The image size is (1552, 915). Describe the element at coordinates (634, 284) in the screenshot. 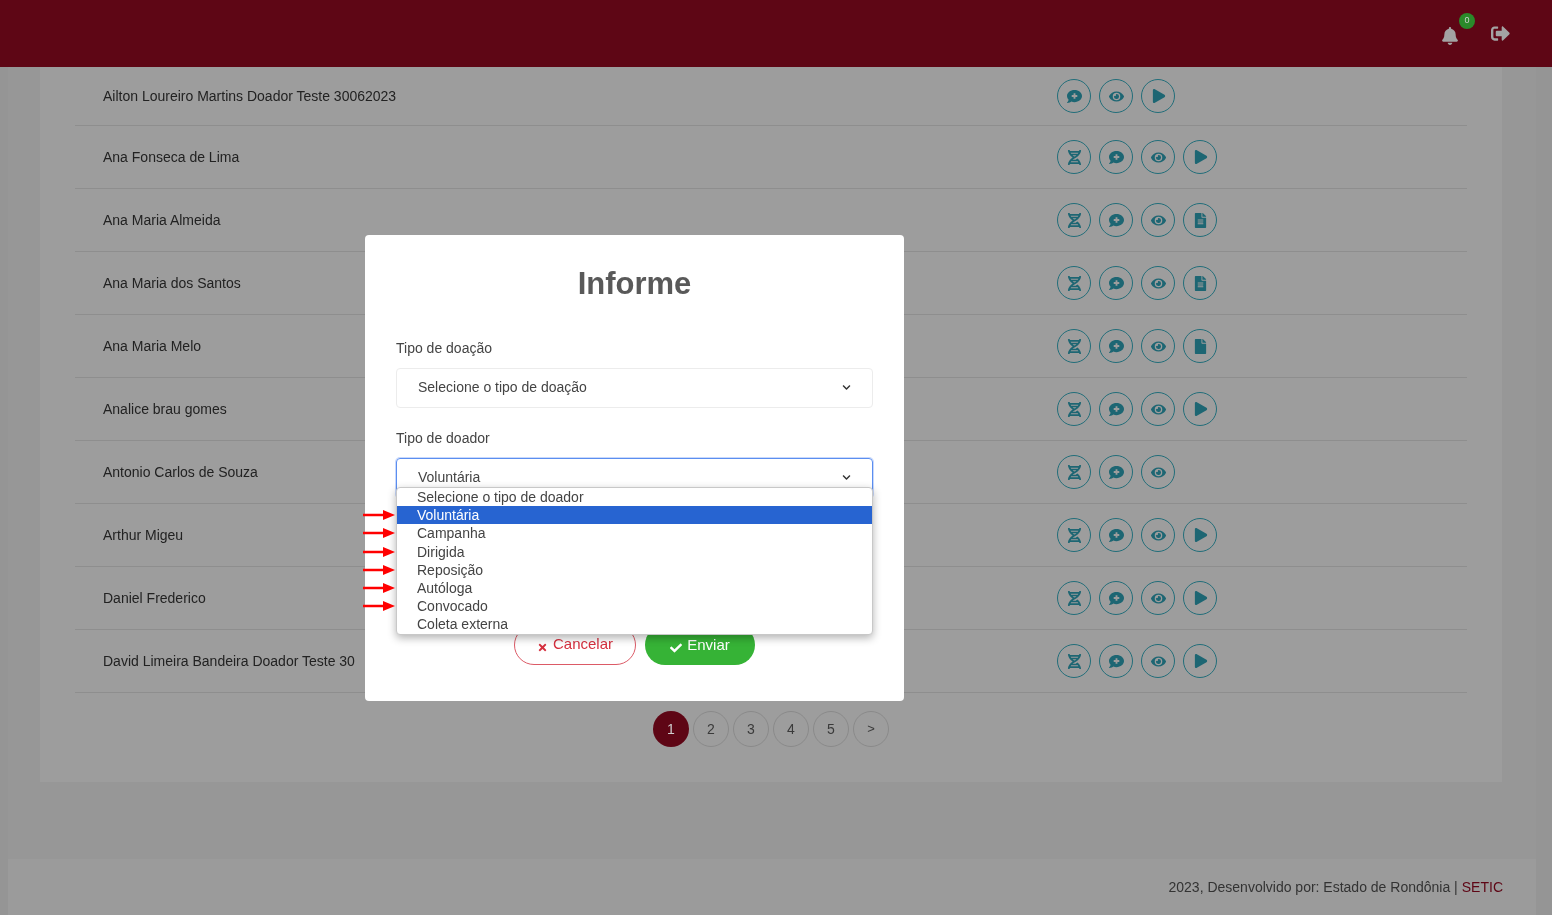

I see `modal-title: Informe` at that location.